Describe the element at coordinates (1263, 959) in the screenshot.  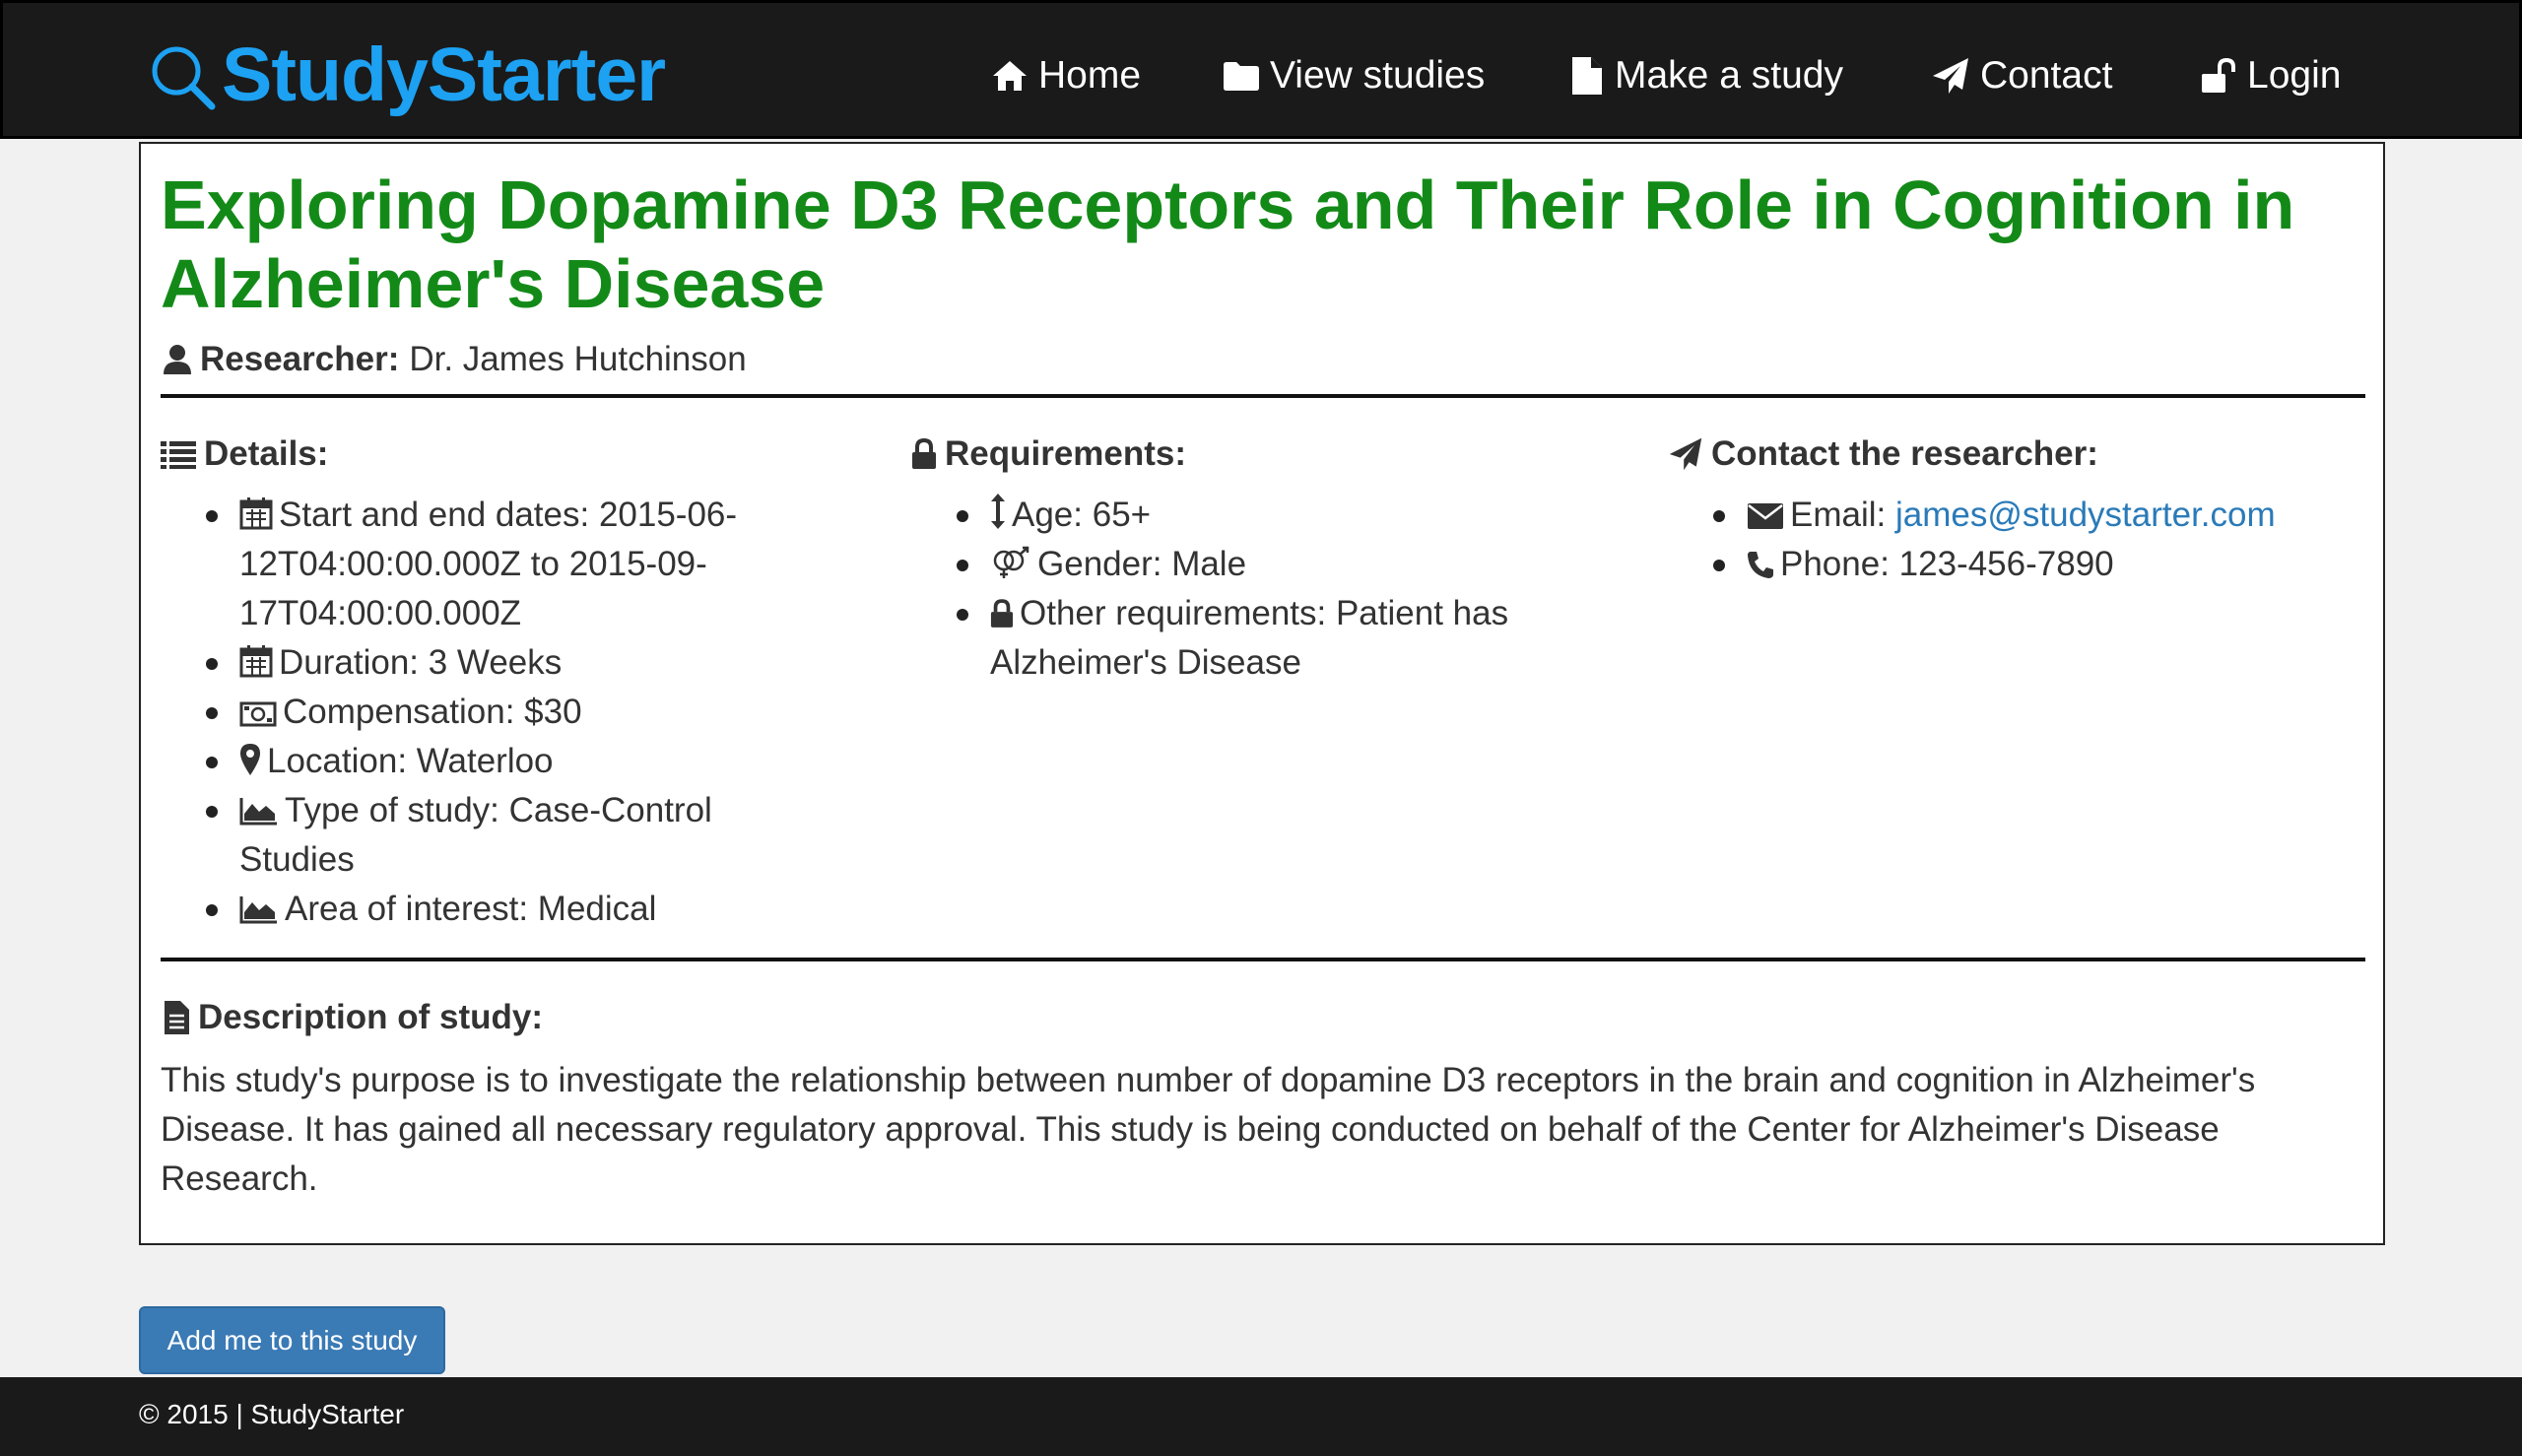
I see `divider-bottom` at that location.